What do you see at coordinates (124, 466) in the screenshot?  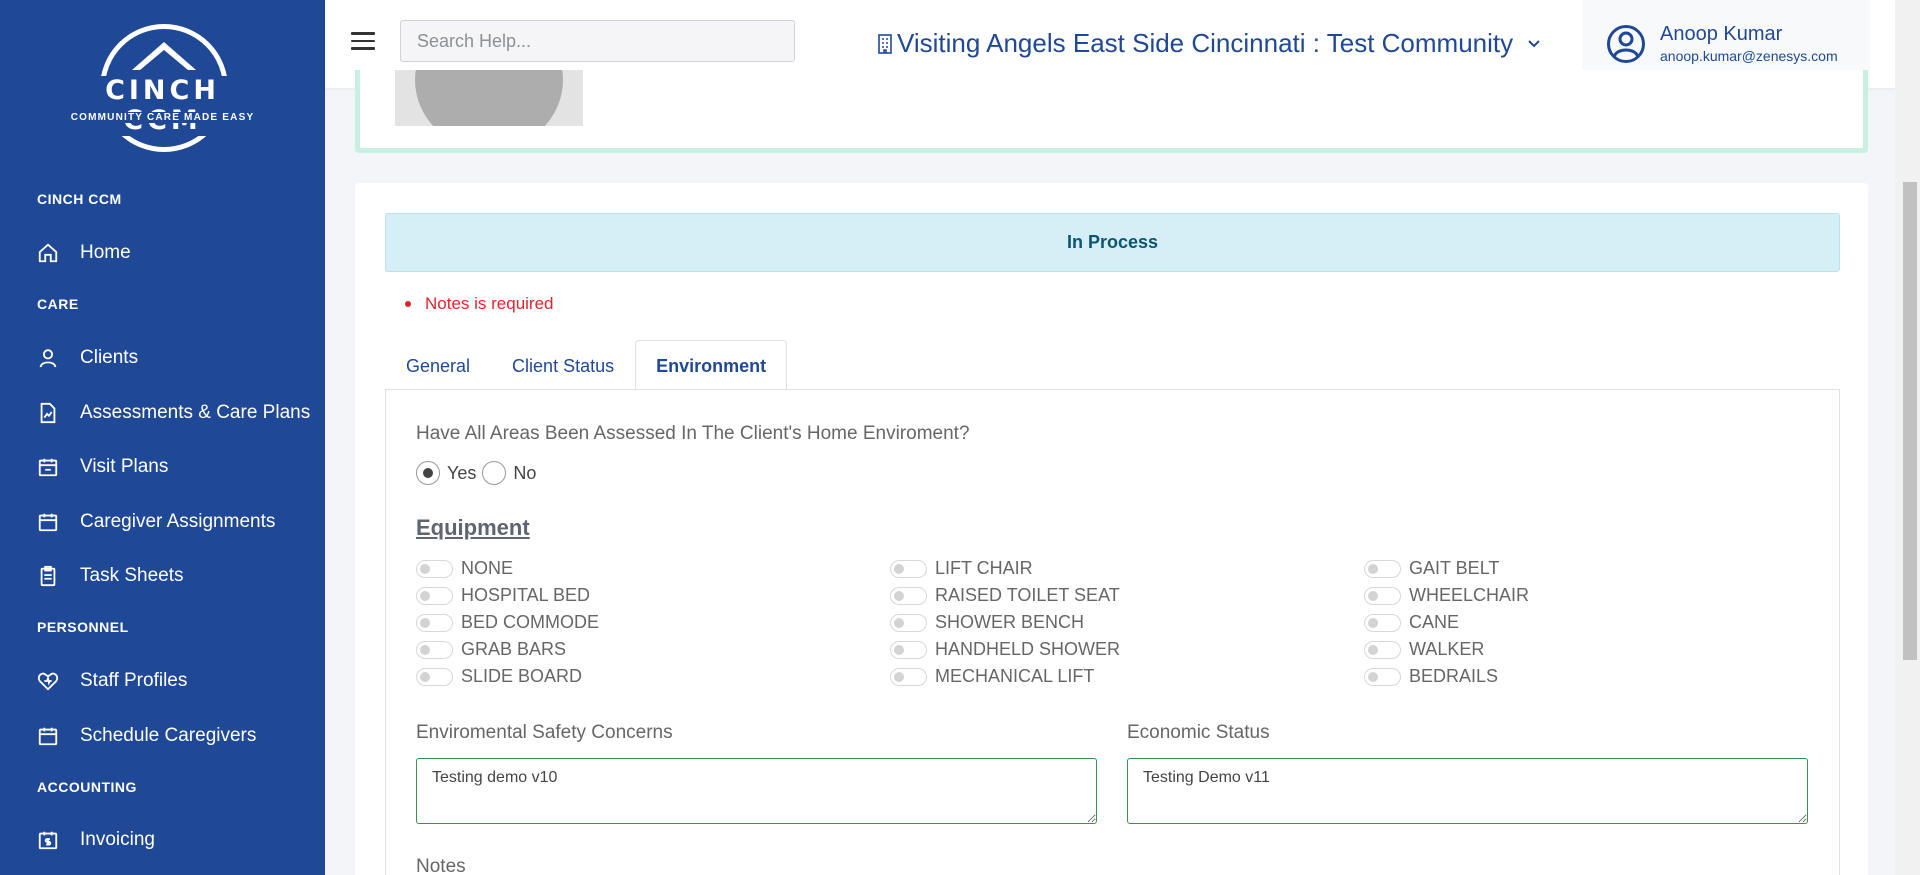 I see `sidebar-item-label: Visit Plans` at bounding box center [124, 466].